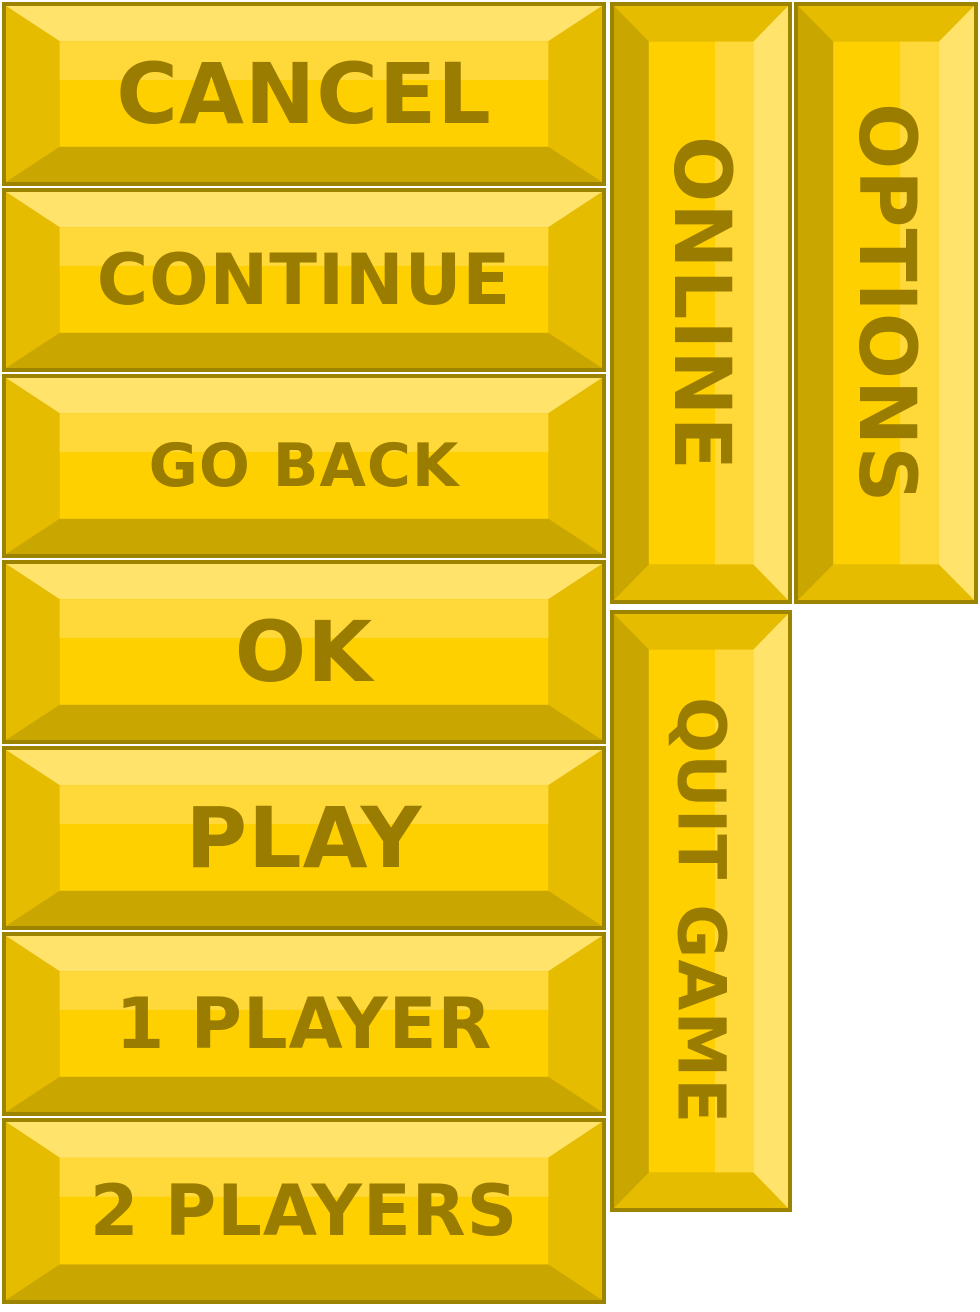 Image resolution: width=980 pixels, height=1312 pixels. I want to click on ok-label: OK, so click(304, 652).